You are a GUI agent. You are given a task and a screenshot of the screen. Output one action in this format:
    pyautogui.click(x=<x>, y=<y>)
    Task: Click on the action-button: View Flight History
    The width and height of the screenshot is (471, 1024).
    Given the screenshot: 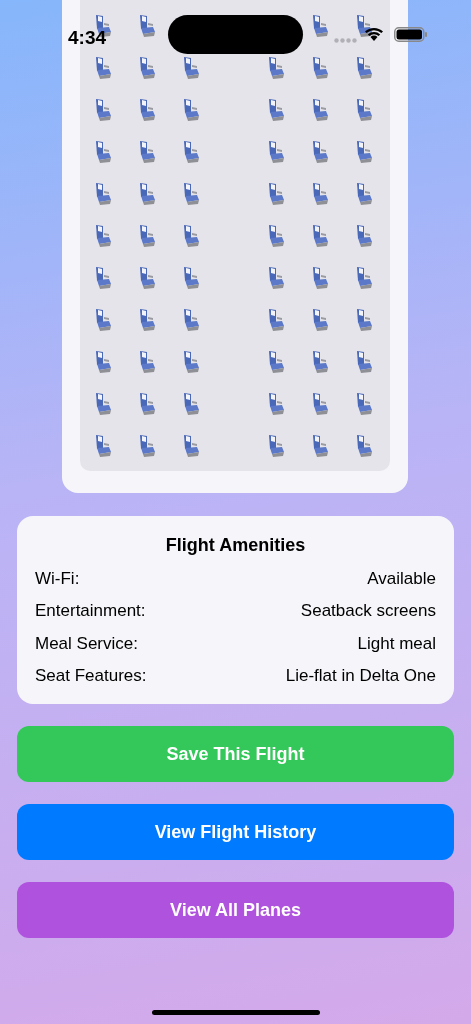 What is the action you would take?
    pyautogui.click(x=235, y=832)
    